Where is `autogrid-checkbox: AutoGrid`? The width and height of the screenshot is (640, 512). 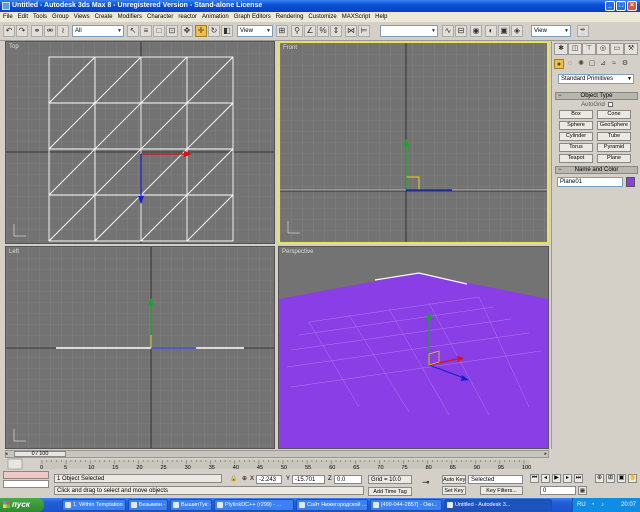 autogrid-checkbox: AutoGrid is located at coordinates (597, 105).